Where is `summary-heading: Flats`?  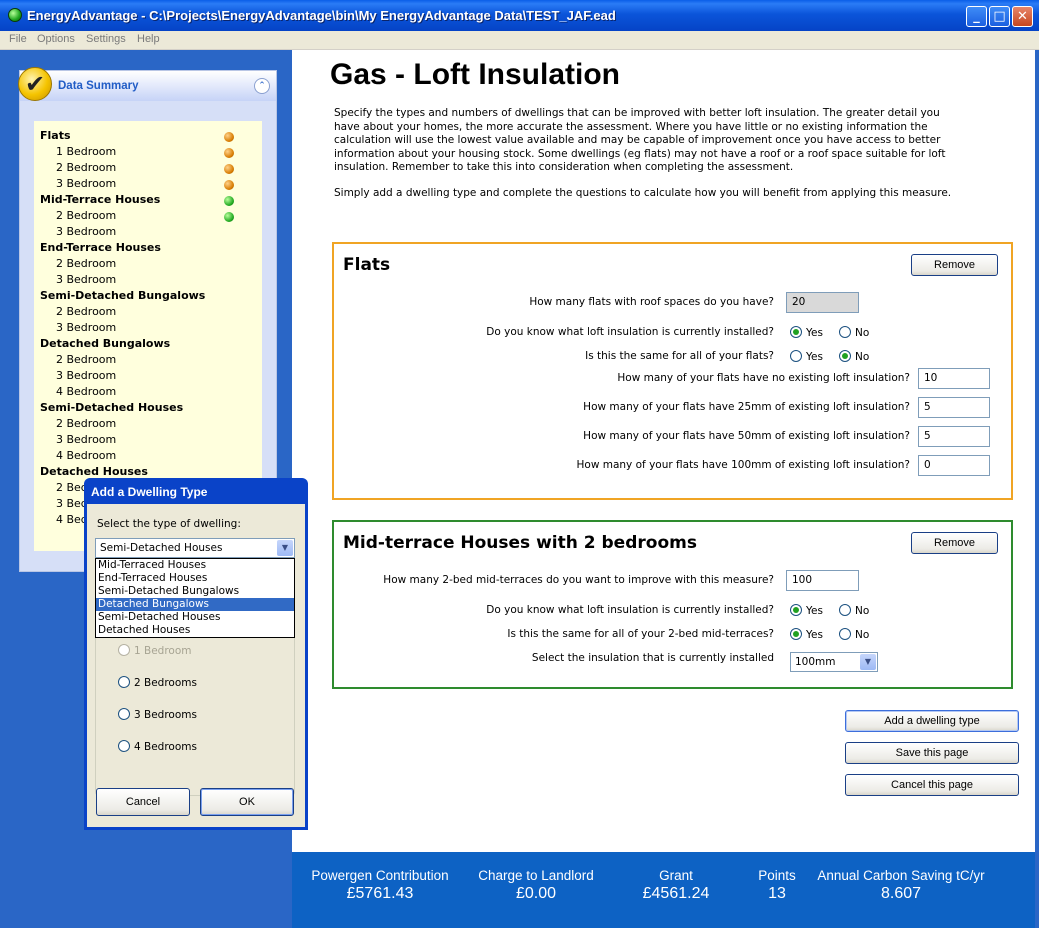 summary-heading: Flats is located at coordinates (55, 135).